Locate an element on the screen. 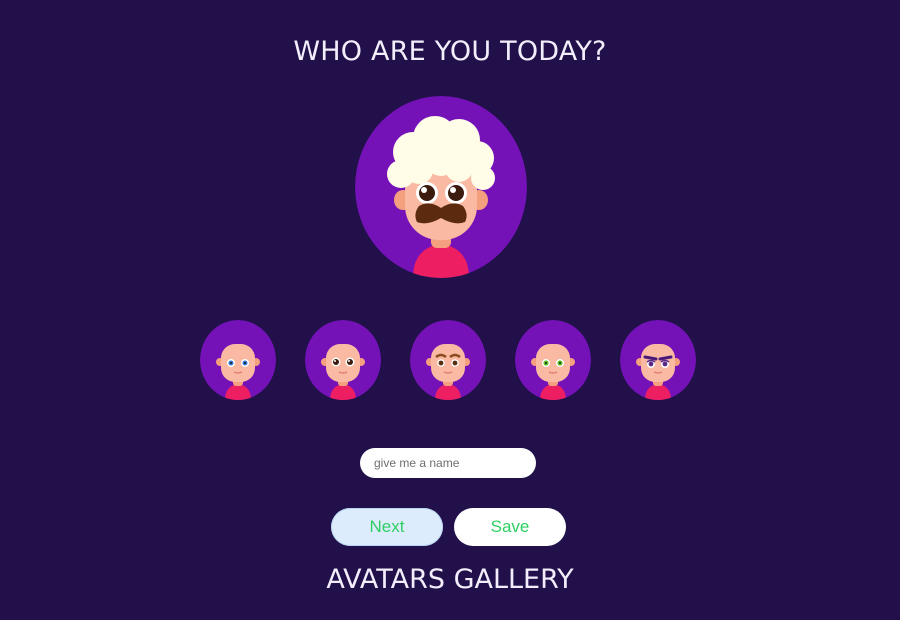 Image resolution: width=900 pixels, height=620 pixels. avatar-preview is located at coordinates (441, 187).